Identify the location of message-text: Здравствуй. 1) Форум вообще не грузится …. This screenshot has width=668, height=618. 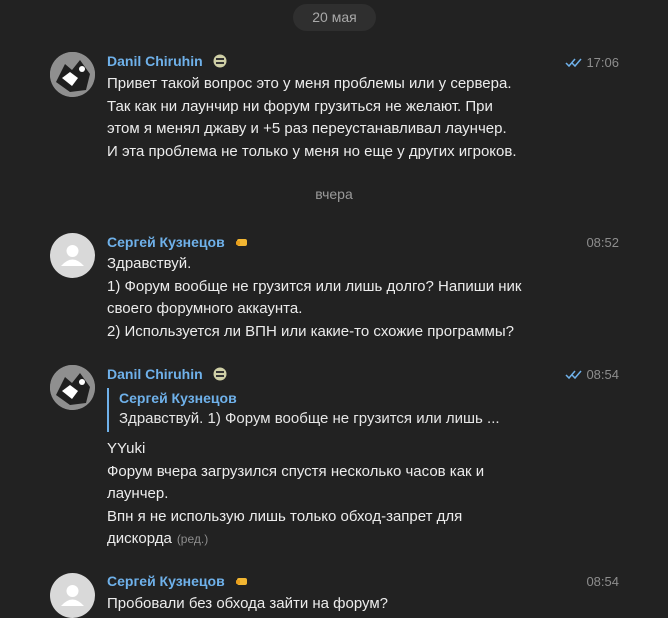
(314, 297).